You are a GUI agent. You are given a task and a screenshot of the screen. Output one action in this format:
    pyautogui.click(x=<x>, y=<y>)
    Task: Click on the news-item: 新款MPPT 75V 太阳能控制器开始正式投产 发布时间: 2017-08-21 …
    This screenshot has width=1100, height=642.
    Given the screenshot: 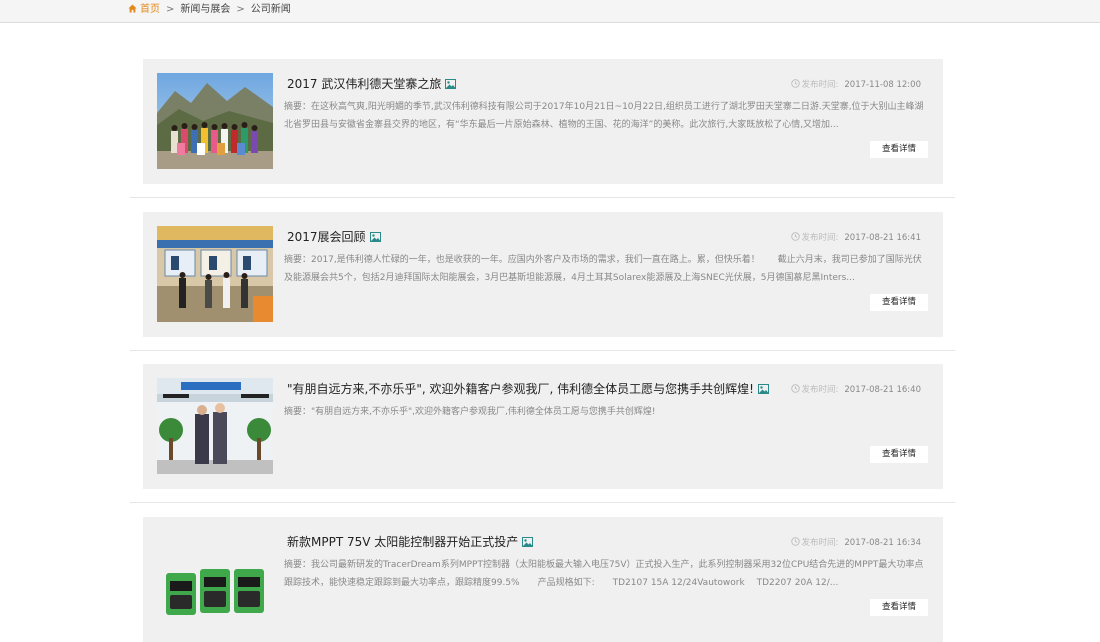 What is the action you would take?
    pyautogui.click(x=543, y=579)
    